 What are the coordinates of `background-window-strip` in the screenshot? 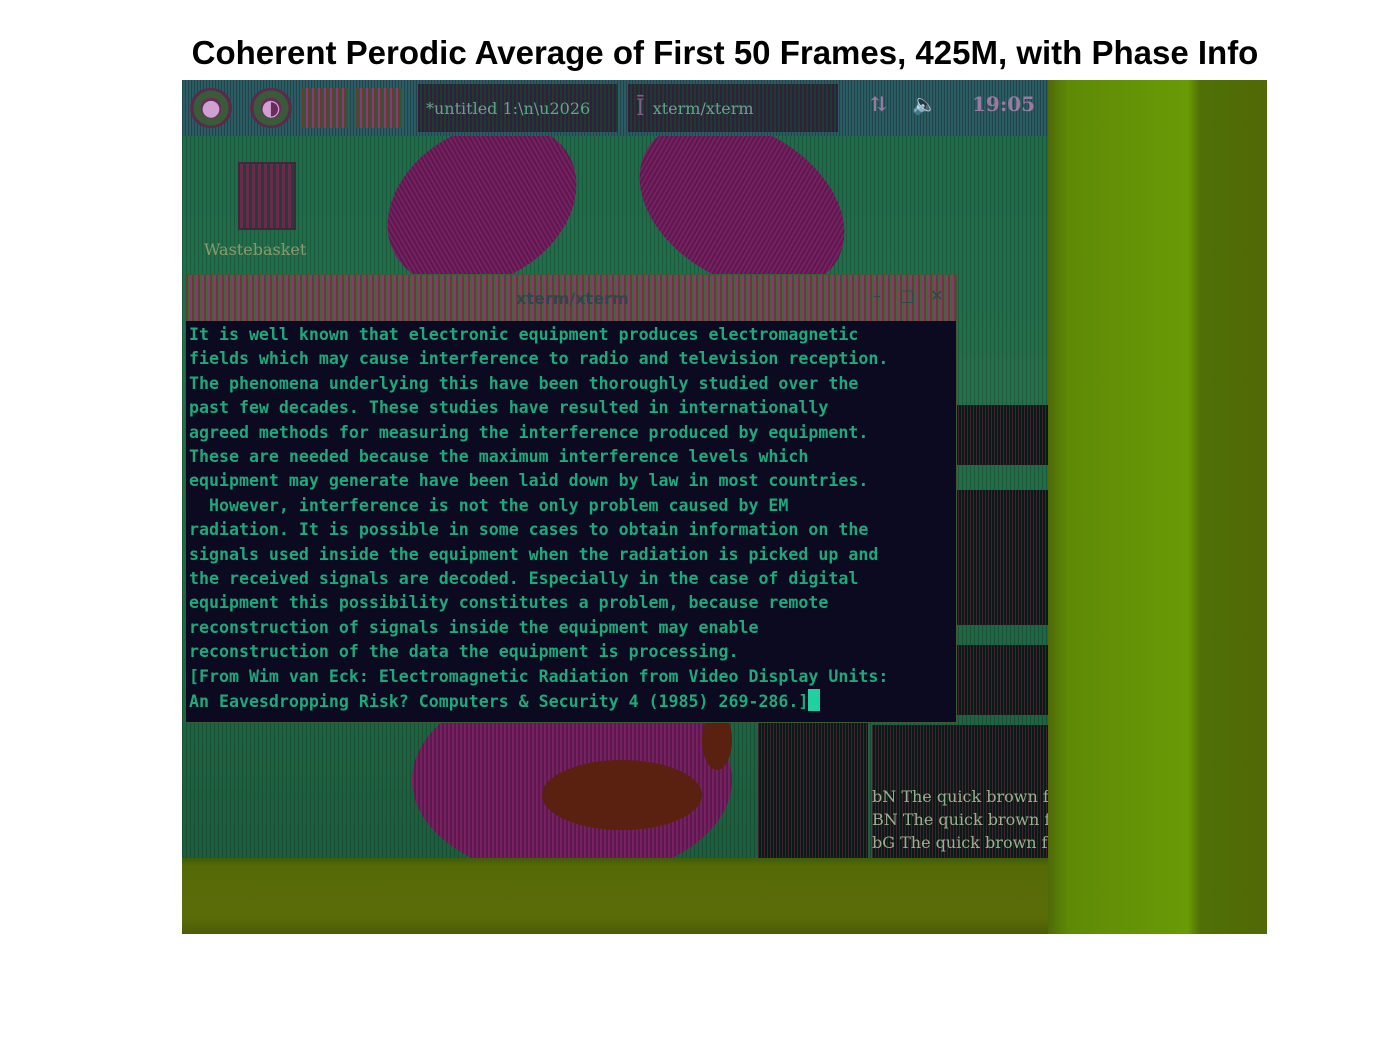 It's located at (813, 789).